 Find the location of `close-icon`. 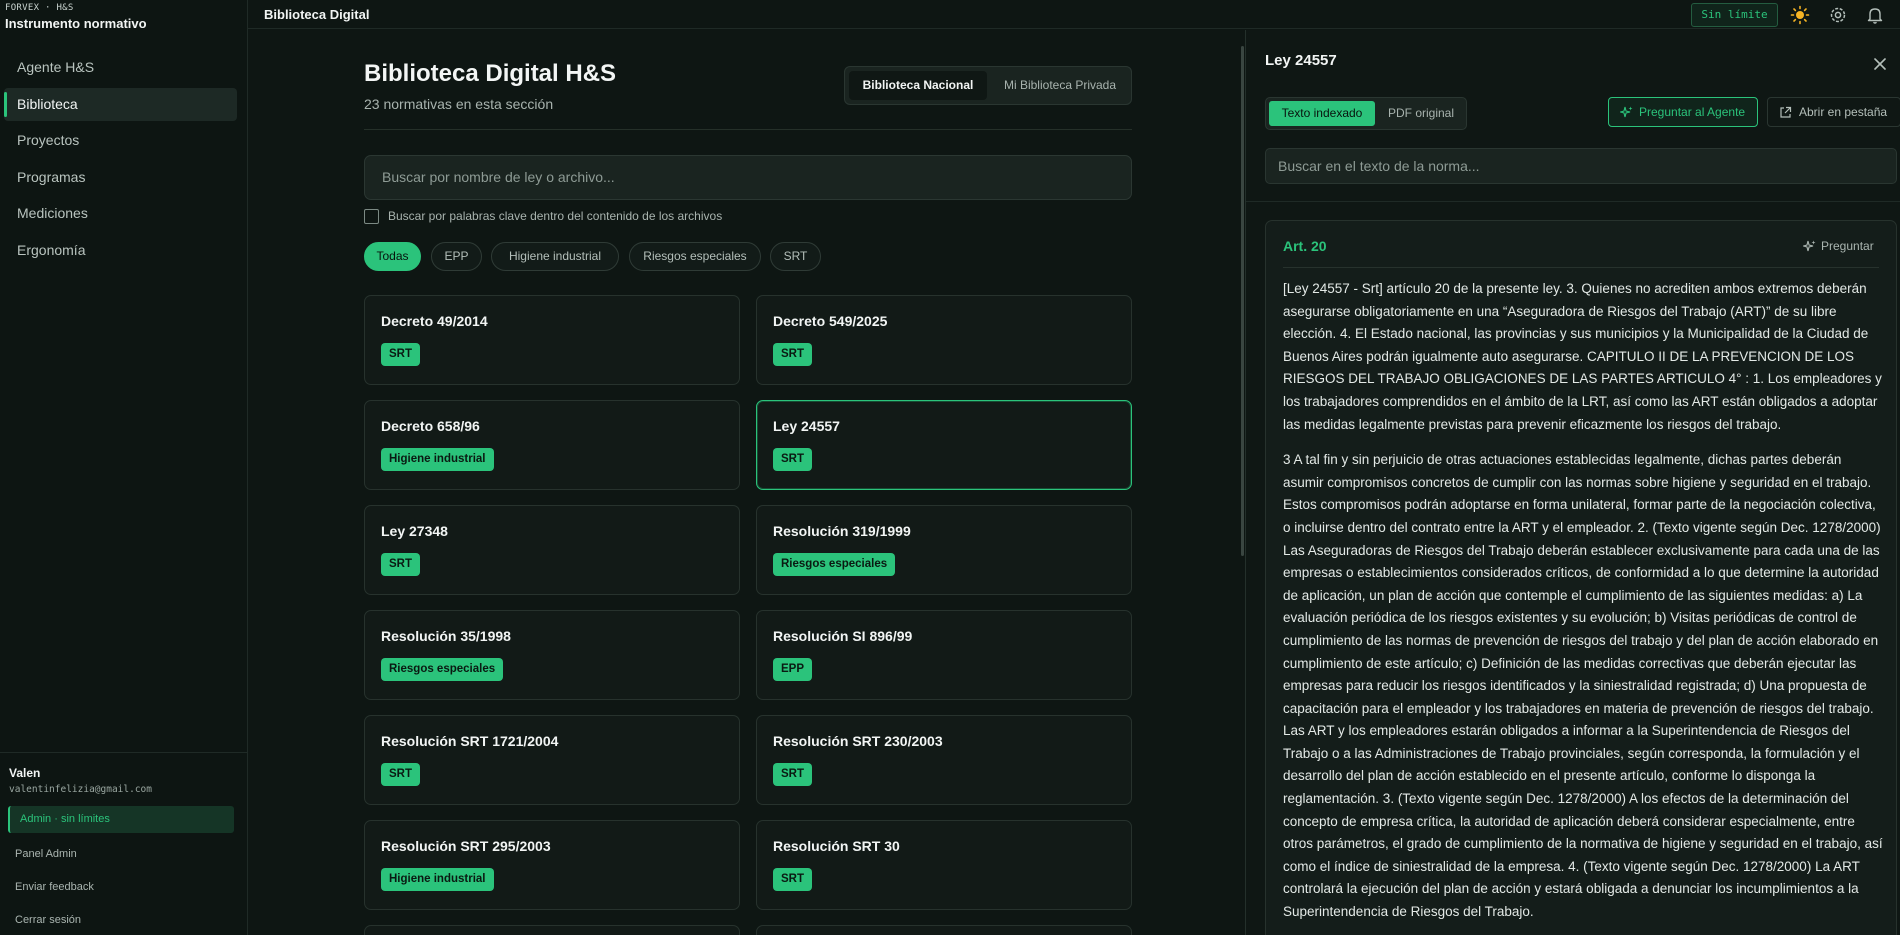

close-icon is located at coordinates (1880, 64).